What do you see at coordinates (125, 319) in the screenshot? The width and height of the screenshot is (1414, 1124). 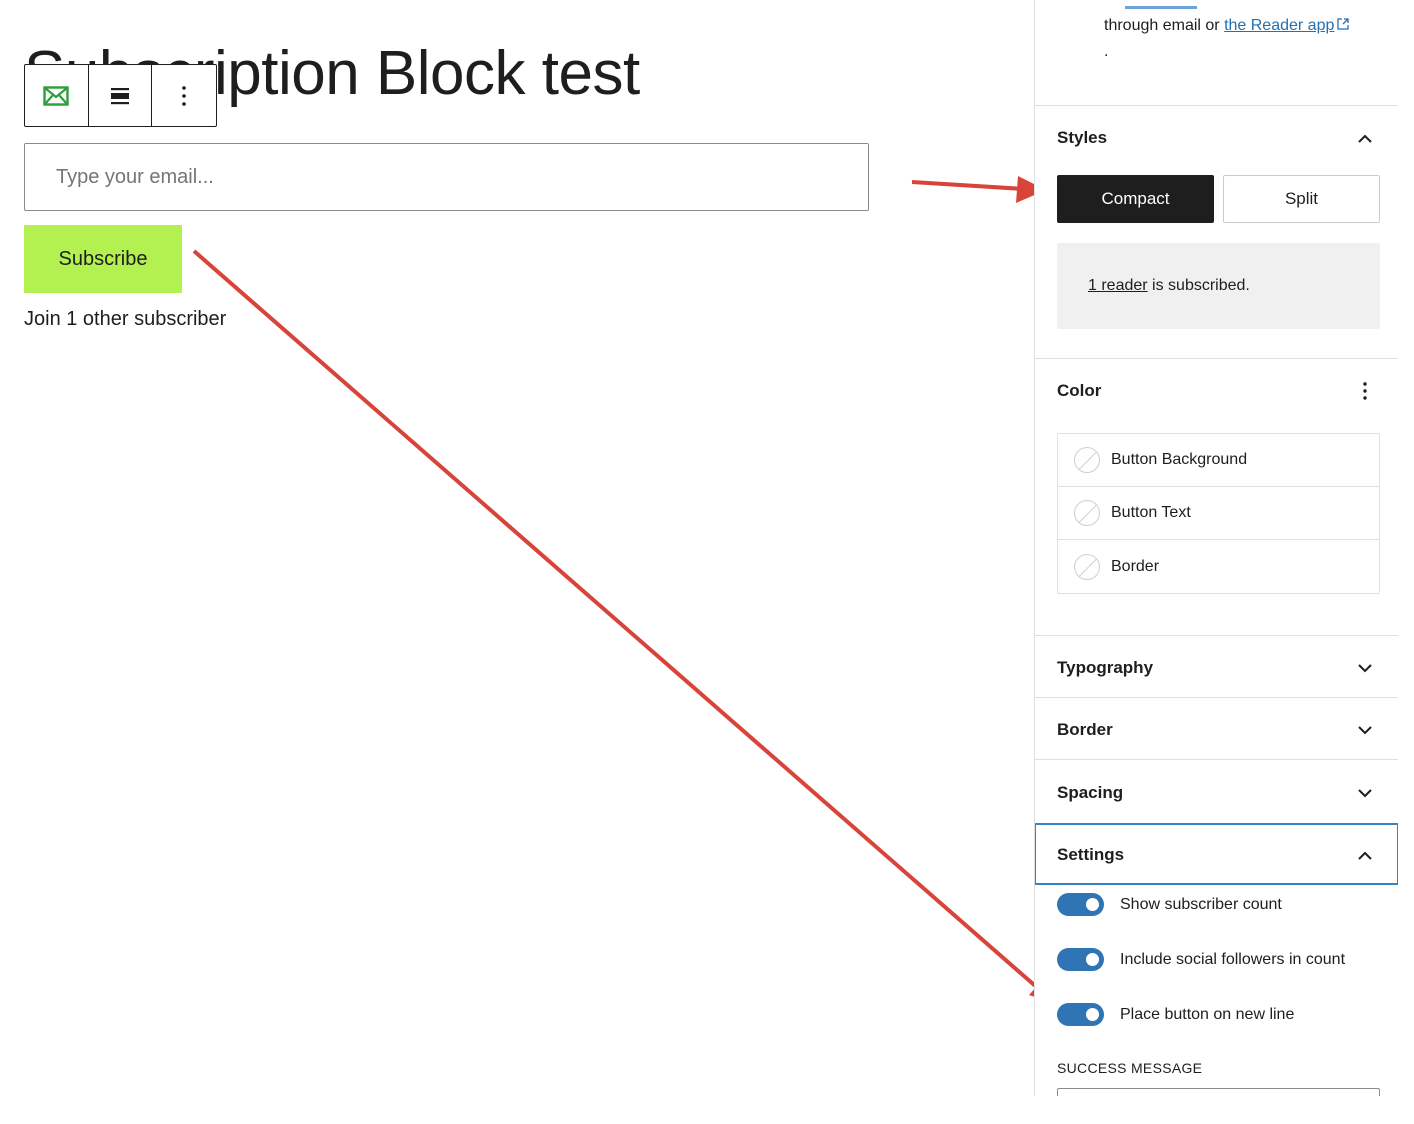 I see `subscriber-count-text: Join 1 other subscriber` at bounding box center [125, 319].